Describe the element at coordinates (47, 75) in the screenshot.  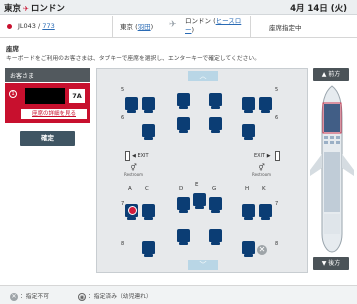
I see `passenger-panel-header: お客さま` at that location.